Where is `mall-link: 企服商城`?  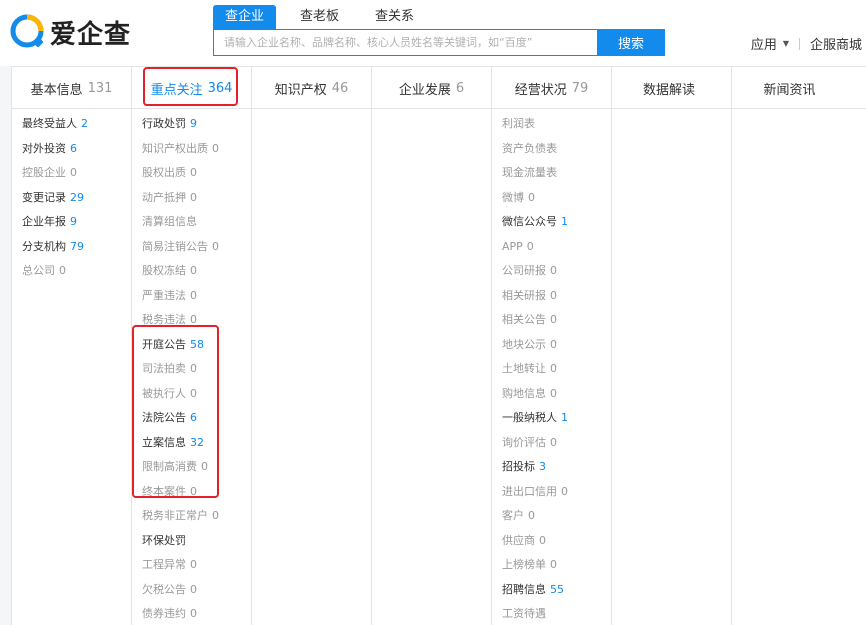
mall-link: 企服商城 is located at coordinates (836, 43).